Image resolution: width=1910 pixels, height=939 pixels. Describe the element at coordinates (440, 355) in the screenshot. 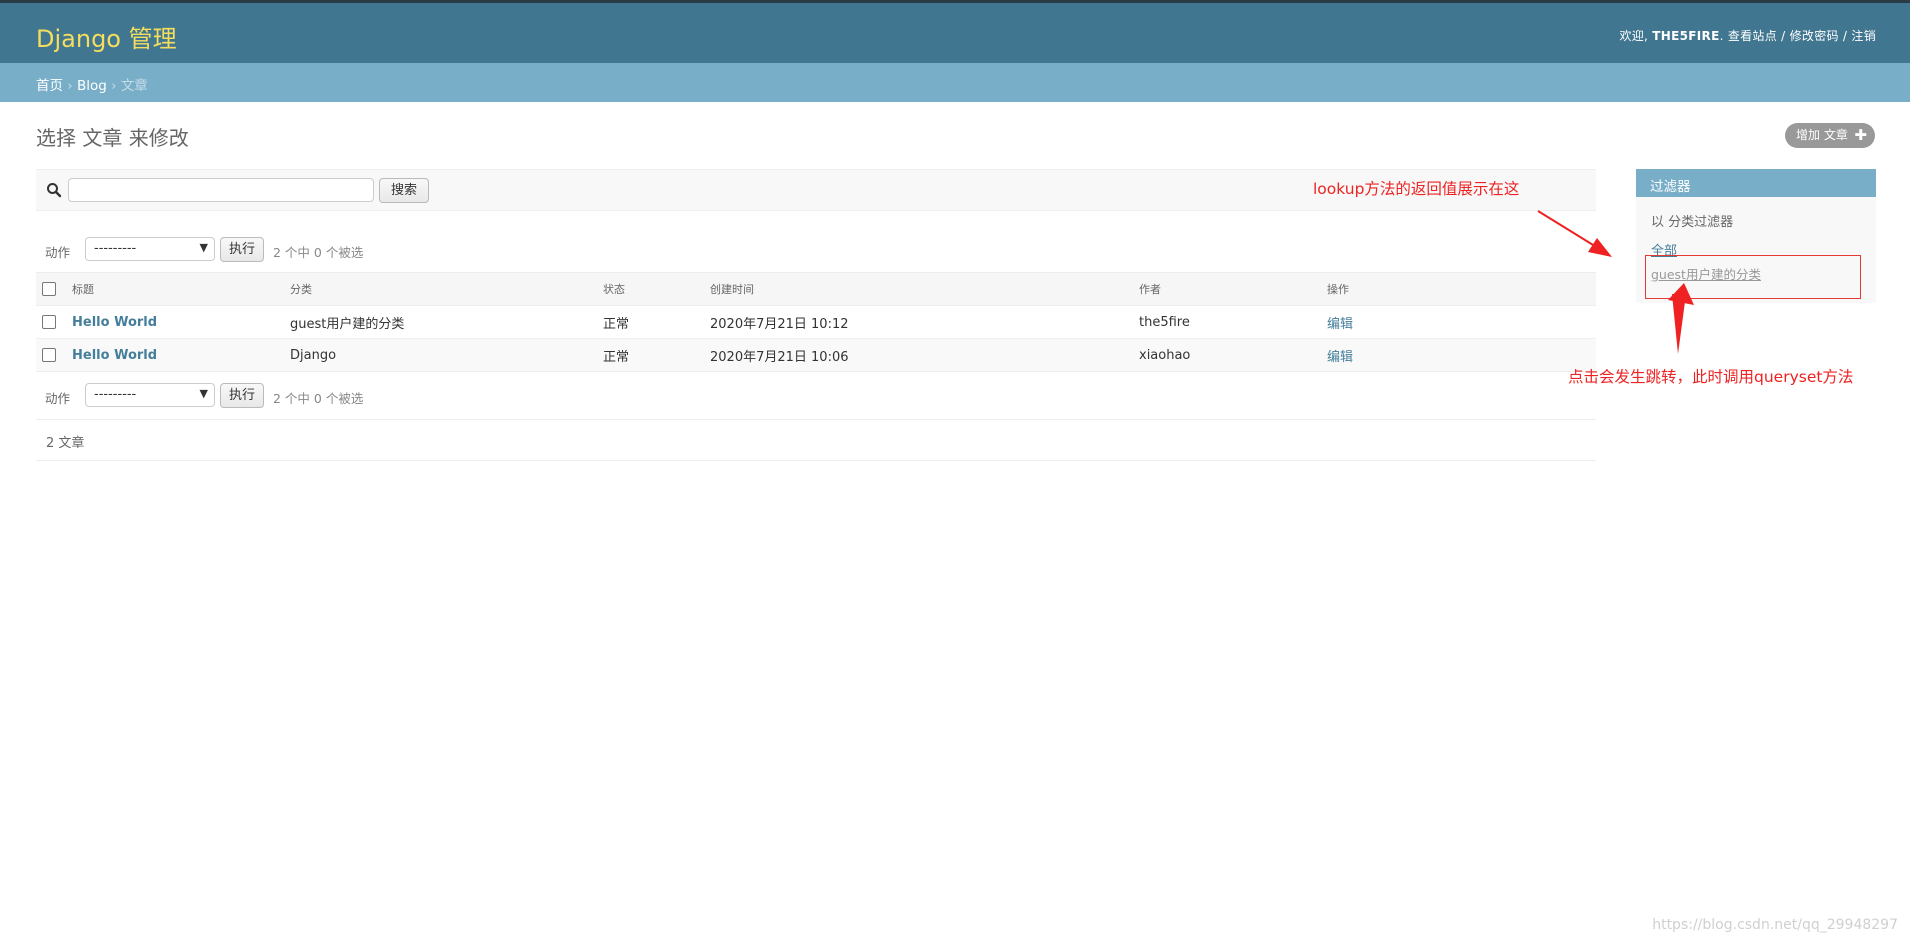

I see `article-category: Django` at that location.